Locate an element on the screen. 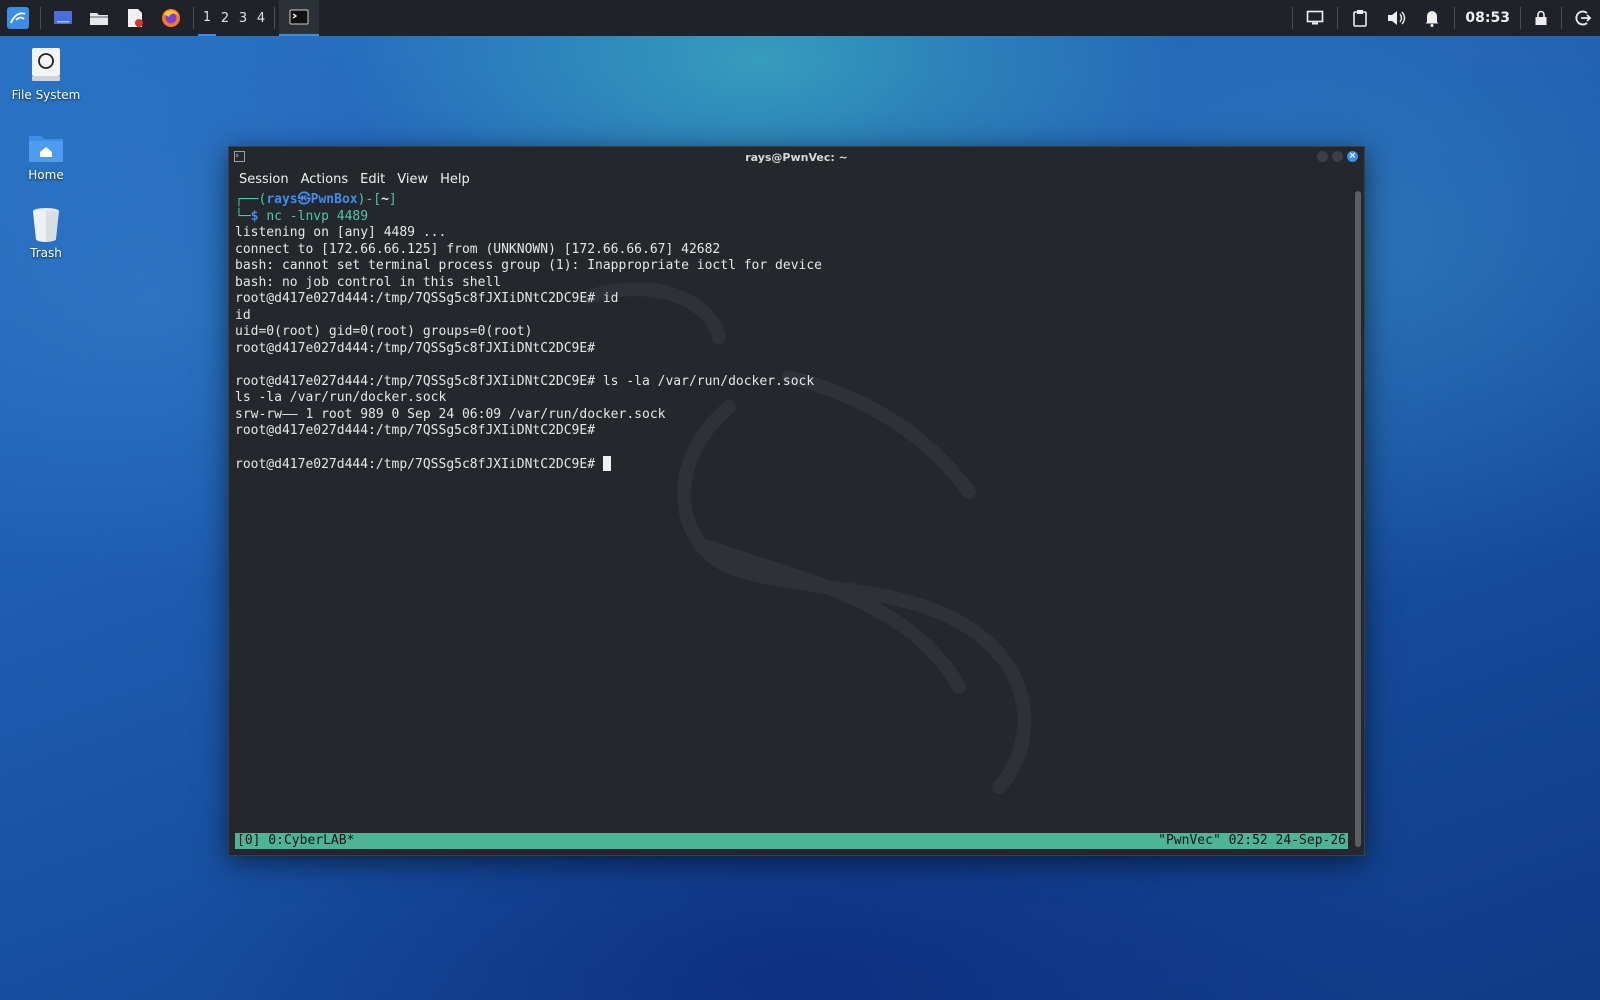 Image resolution: width=1600 pixels, height=1000 pixels. monitor-icon is located at coordinates (1315, 17).